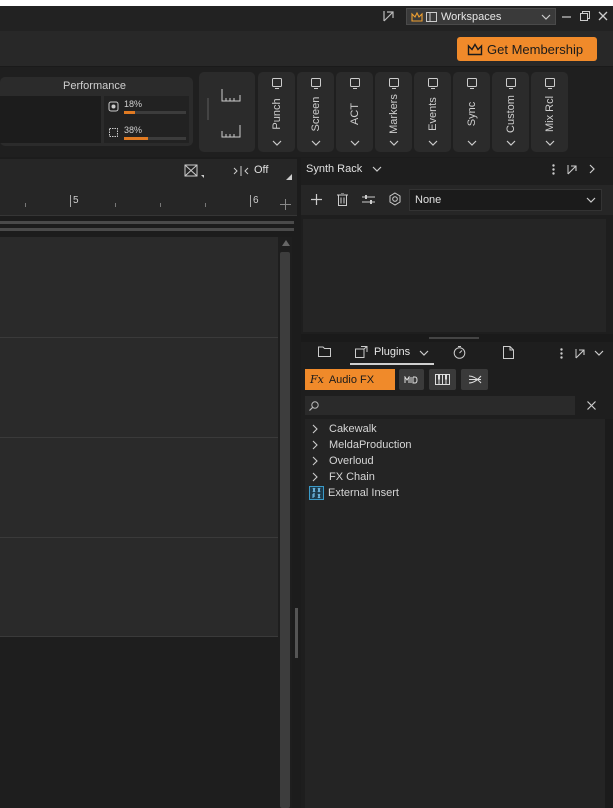  Describe the element at coordinates (113, 106) in the screenshot. I see `cpu-icon` at that location.